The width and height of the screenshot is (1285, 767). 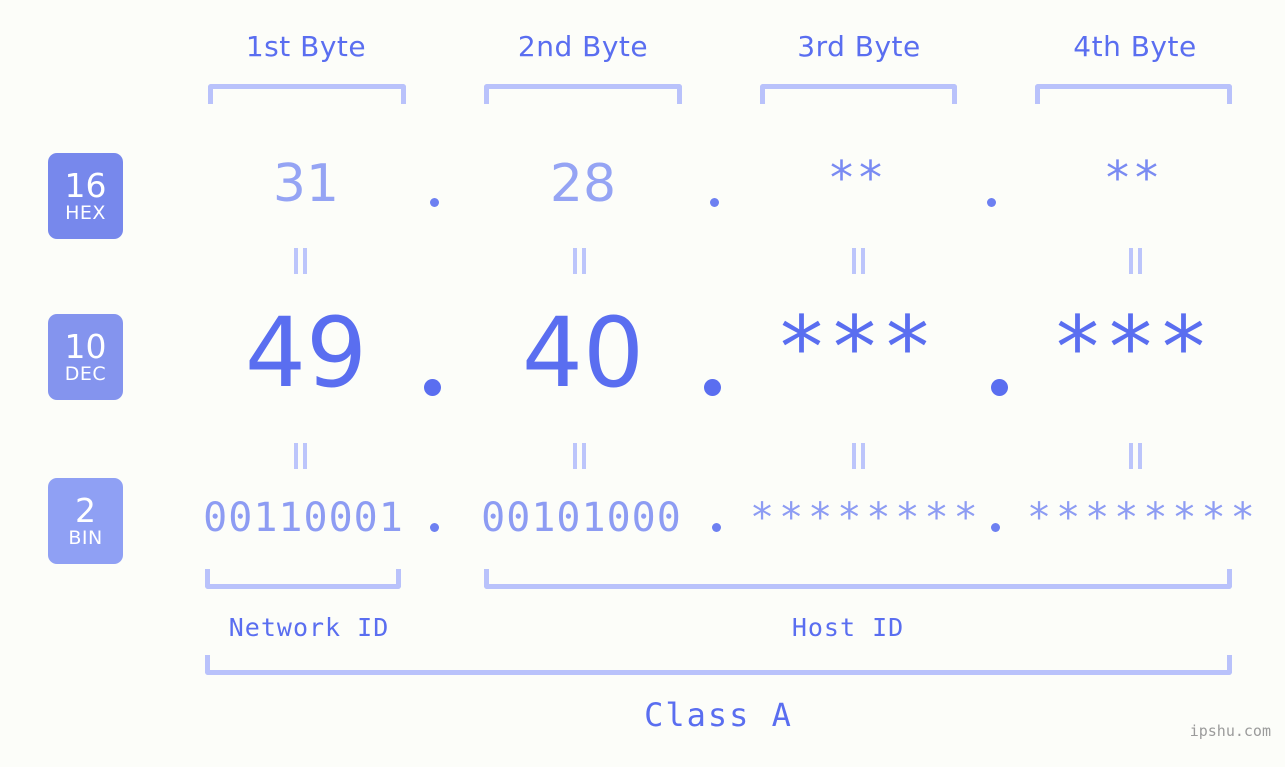 What do you see at coordinates (583, 46) in the screenshot?
I see `byte-header-2: 2nd Byte` at bounding box center [583, 46].